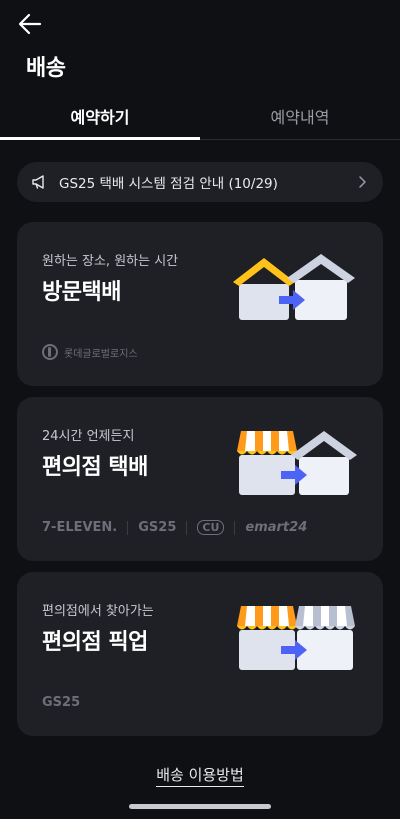 This screenshot has width=400, height=819. I want to click on usage-guide-link: 배송 이용방법, so click(200, 775).